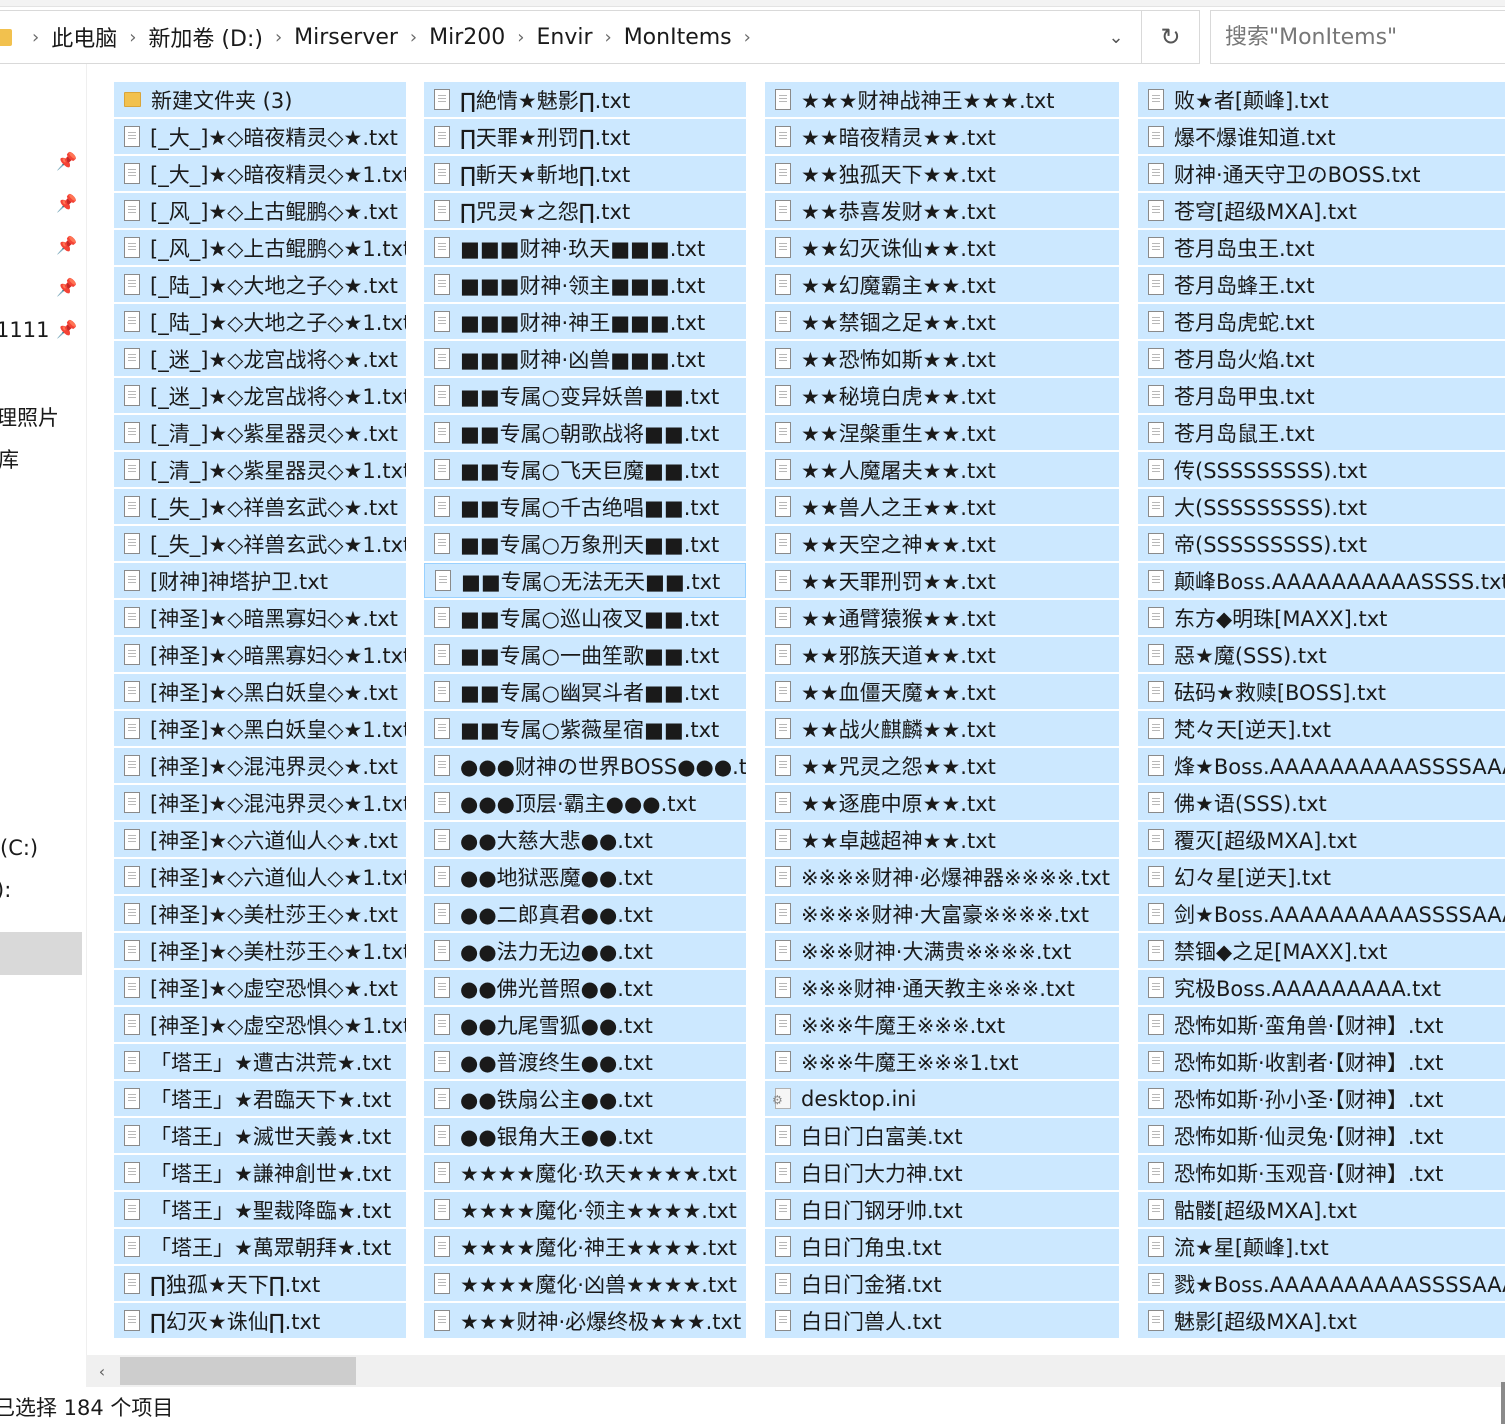 This screenshot has width=1505, height=1424. I want to click on file-item: ★★通臂猿猴★★.txt, so click(942, 617).